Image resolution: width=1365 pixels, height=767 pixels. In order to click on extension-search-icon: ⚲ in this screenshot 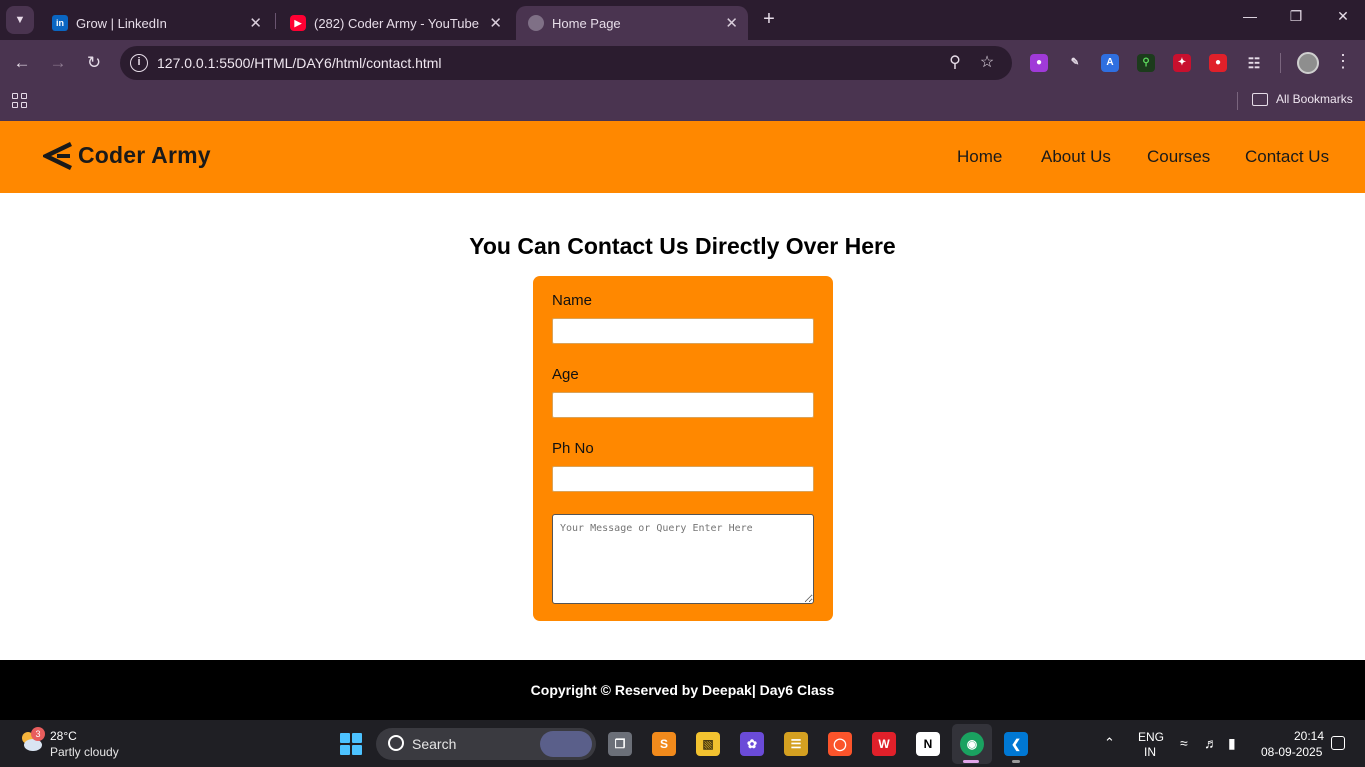, I will do `click(1146, 63)`.